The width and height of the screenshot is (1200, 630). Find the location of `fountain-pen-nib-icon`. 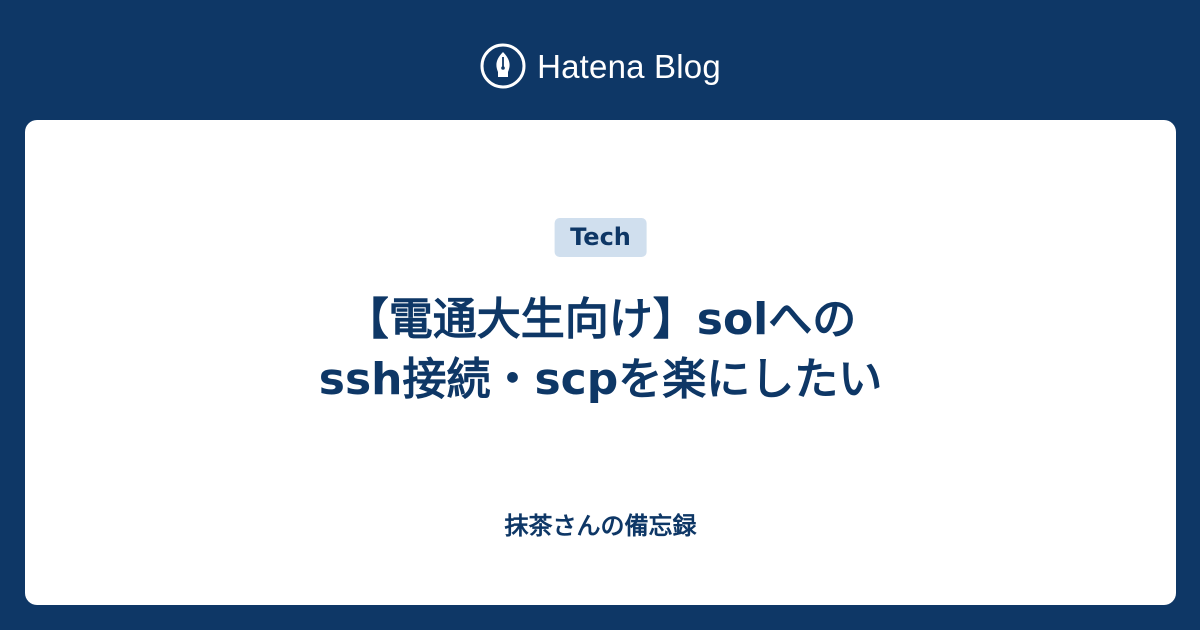

fountain-pen-nib-icon is located at coordinates (503, 66).